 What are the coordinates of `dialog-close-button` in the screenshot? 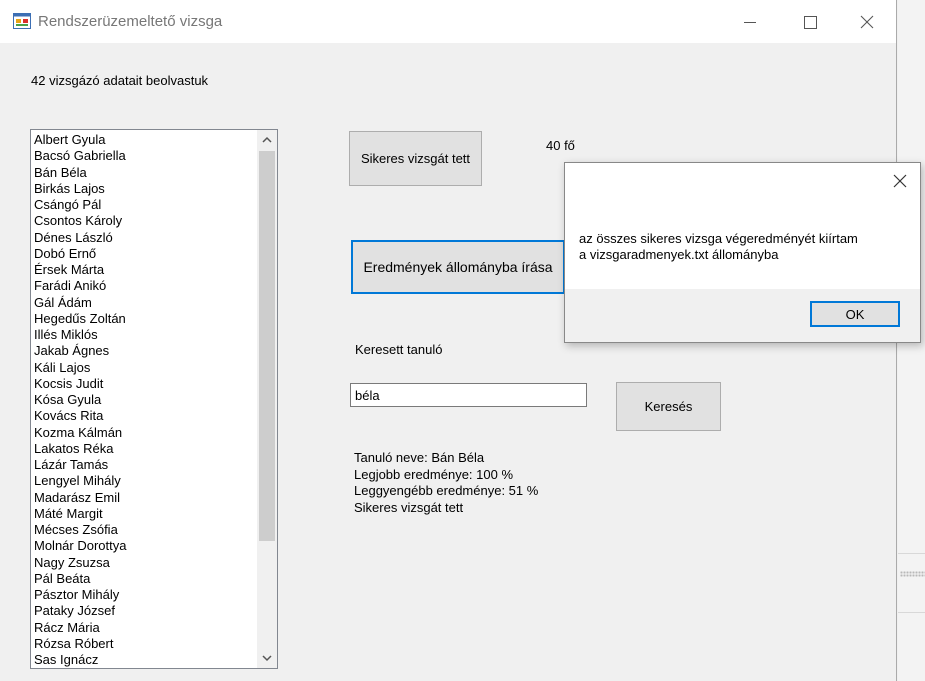 It's located at (900, 183).